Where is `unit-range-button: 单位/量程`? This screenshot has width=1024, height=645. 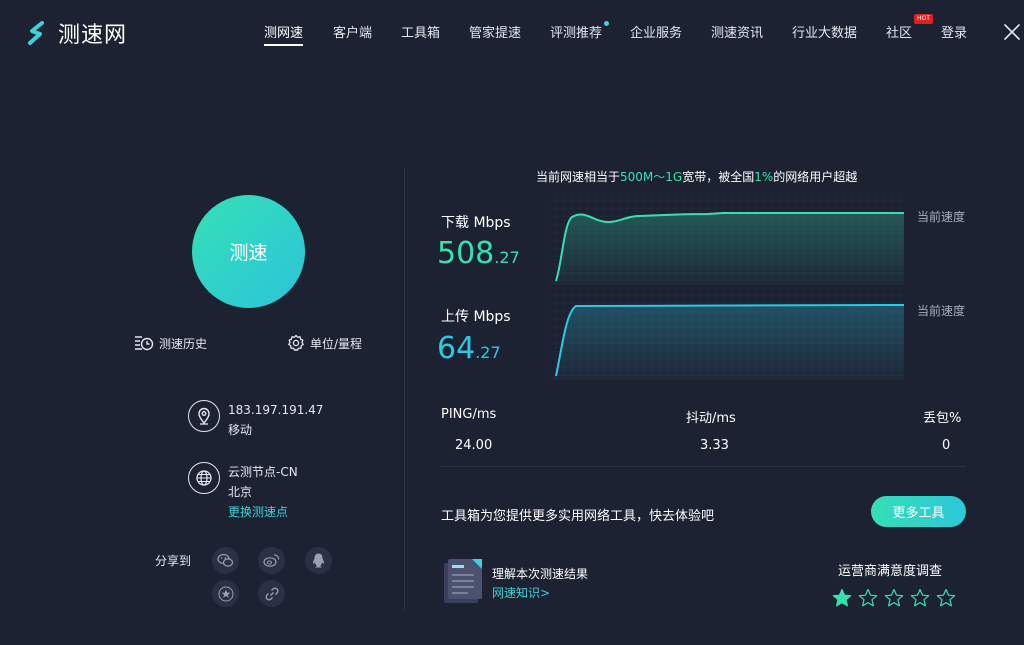
unit-range-button: 单位/量程 is located at coordinates (324, 343).